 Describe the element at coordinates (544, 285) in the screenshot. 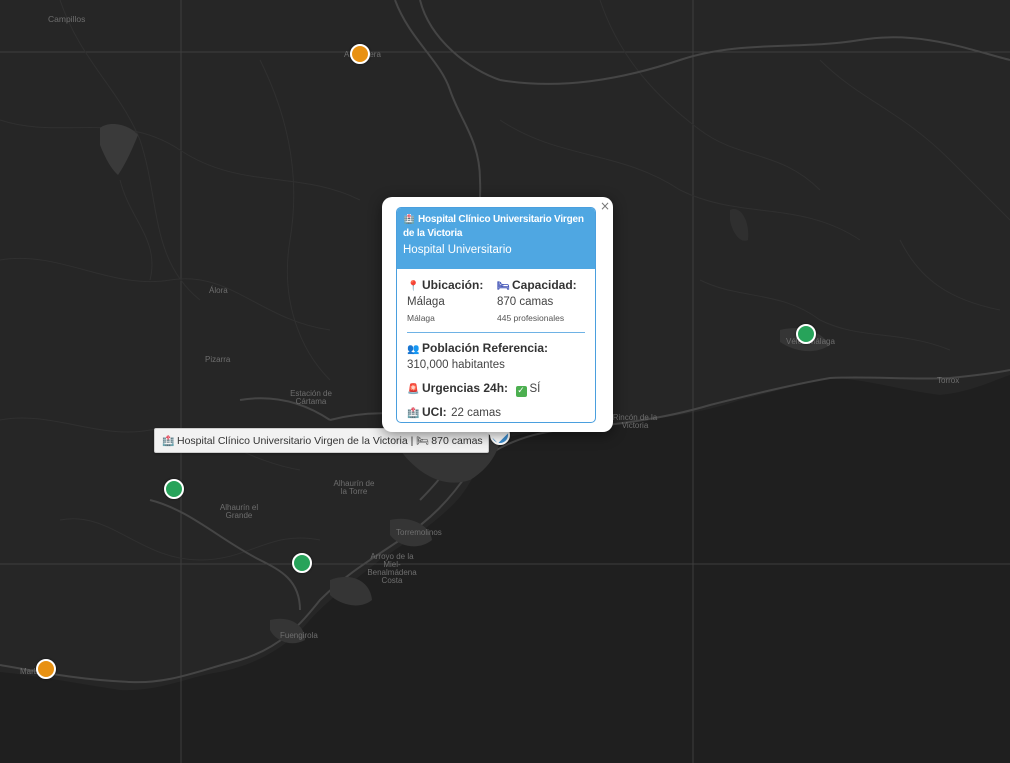

I see `capacity-label: Capacidad:` at that location.